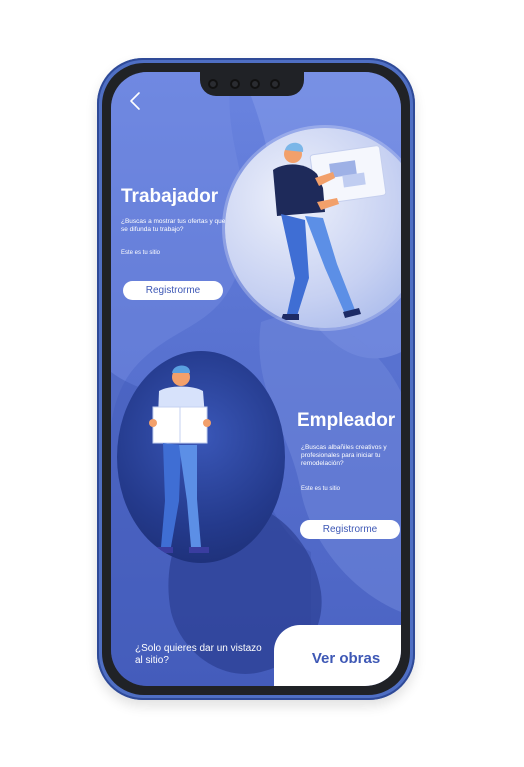 The height and width of the screenshot is (767, 524). I want to click on empleador-register-button: Registrorme, so click(350, 529).